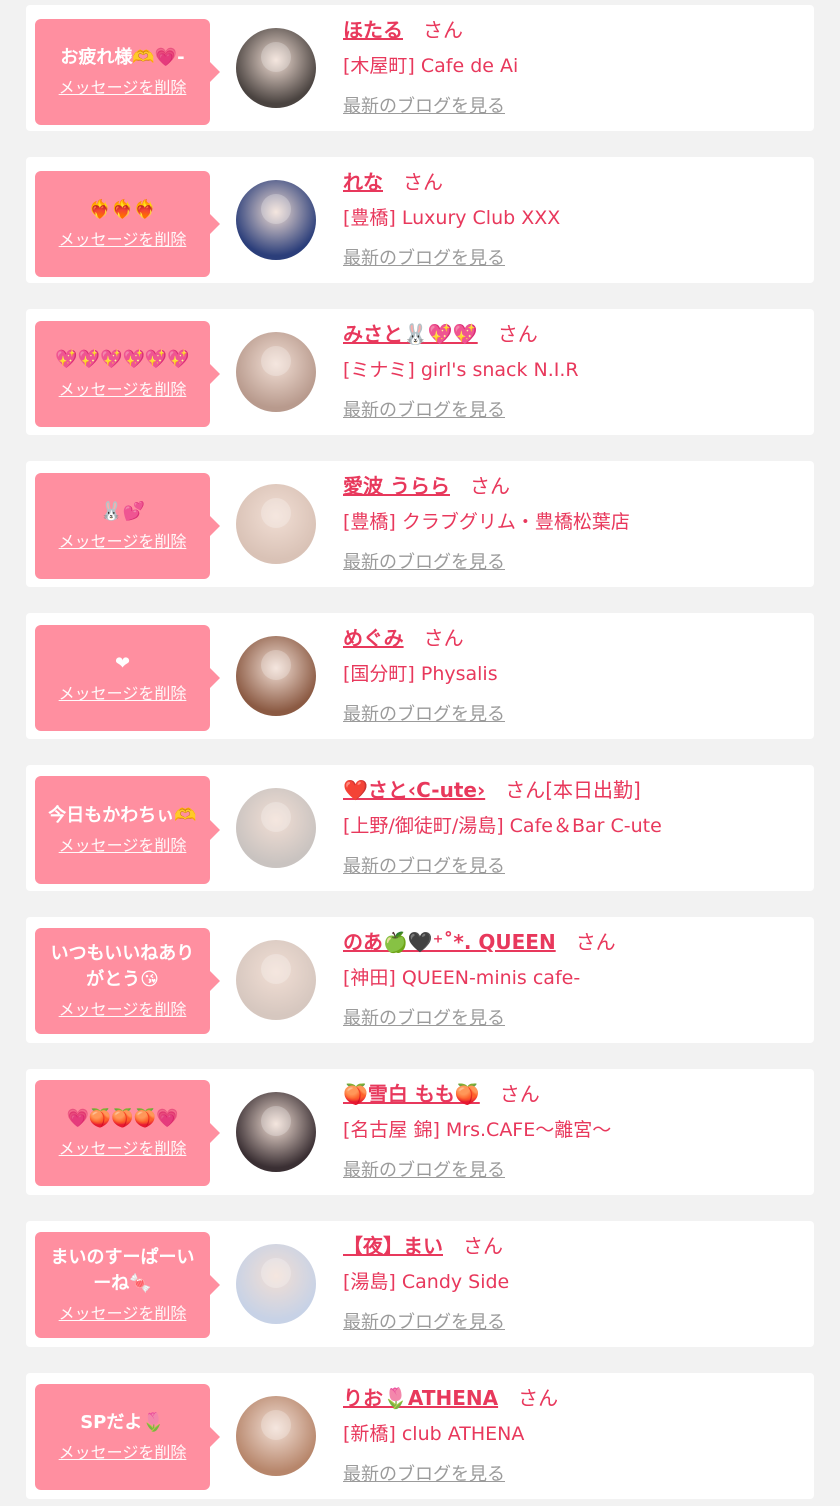  I want to click on cast-name-line: みさと🐰💖💖 さん, so click(575, 334).